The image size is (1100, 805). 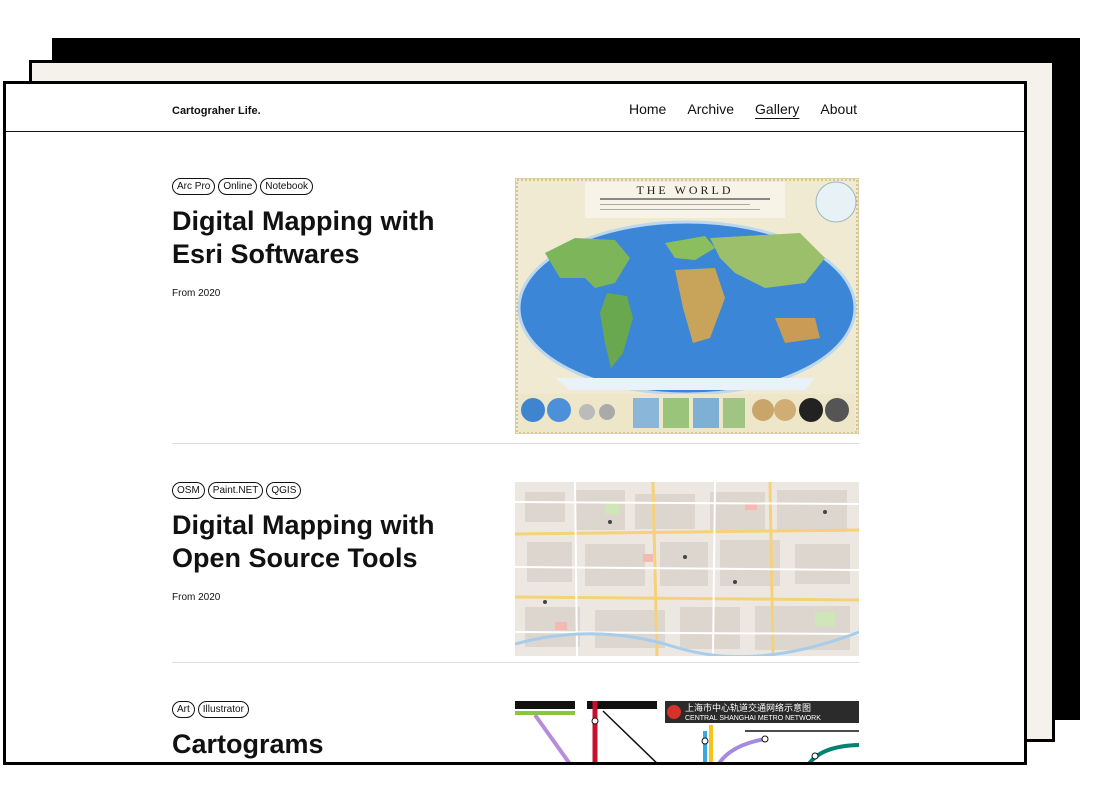 What do you see at coordinates (216, 111) in the screenshot?
I see `site-brand: Cartograher Life.` at bounding box center [216, 111].